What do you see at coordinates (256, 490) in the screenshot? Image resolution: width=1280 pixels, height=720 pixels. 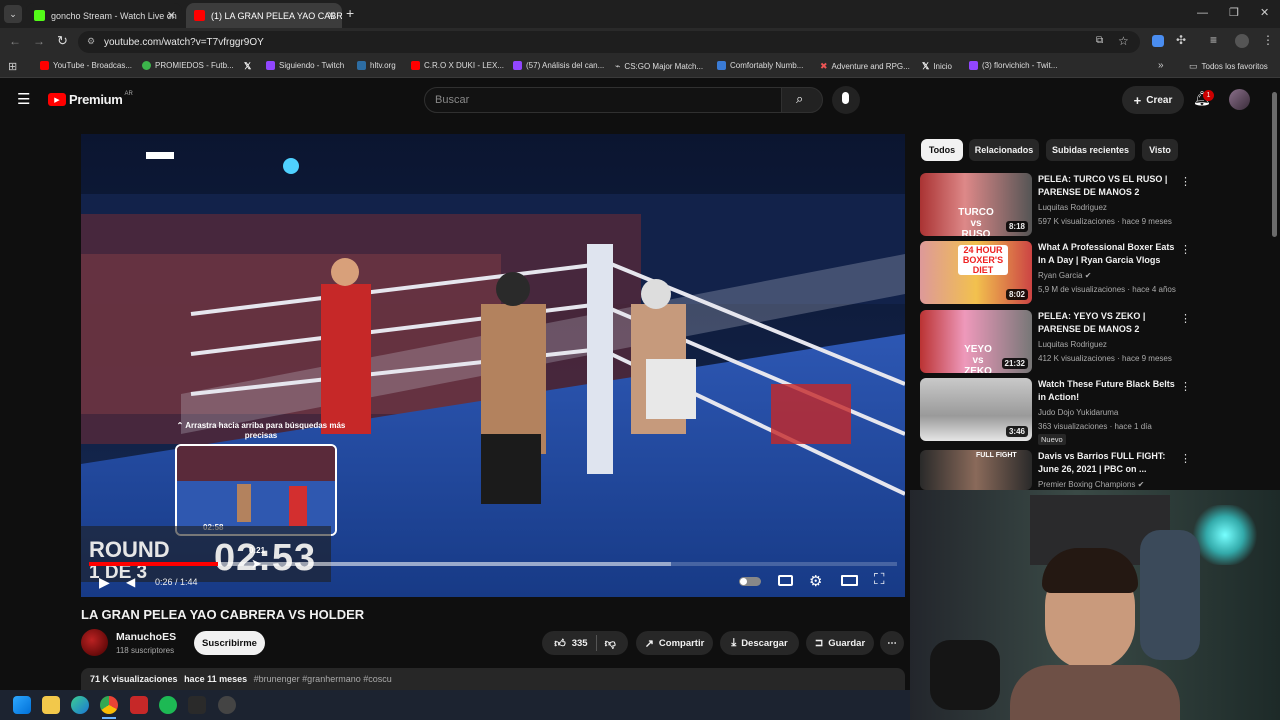 I see `seek-preview-thumbnail: 02:58` at bounding box center [256, 490].